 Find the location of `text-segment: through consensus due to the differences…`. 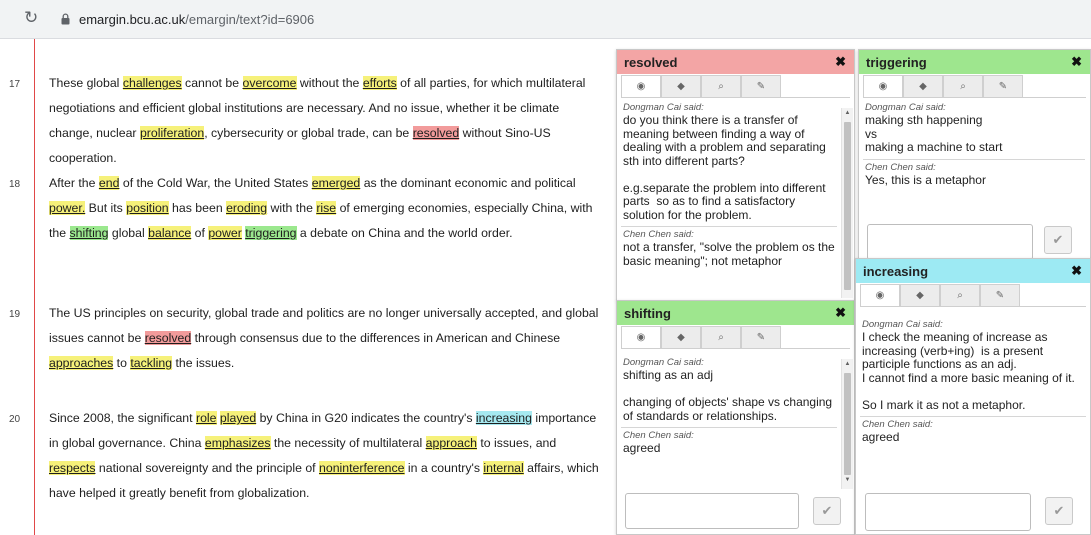

text-segment: through consensus due to the differences… is located at coordinates (376, 338).